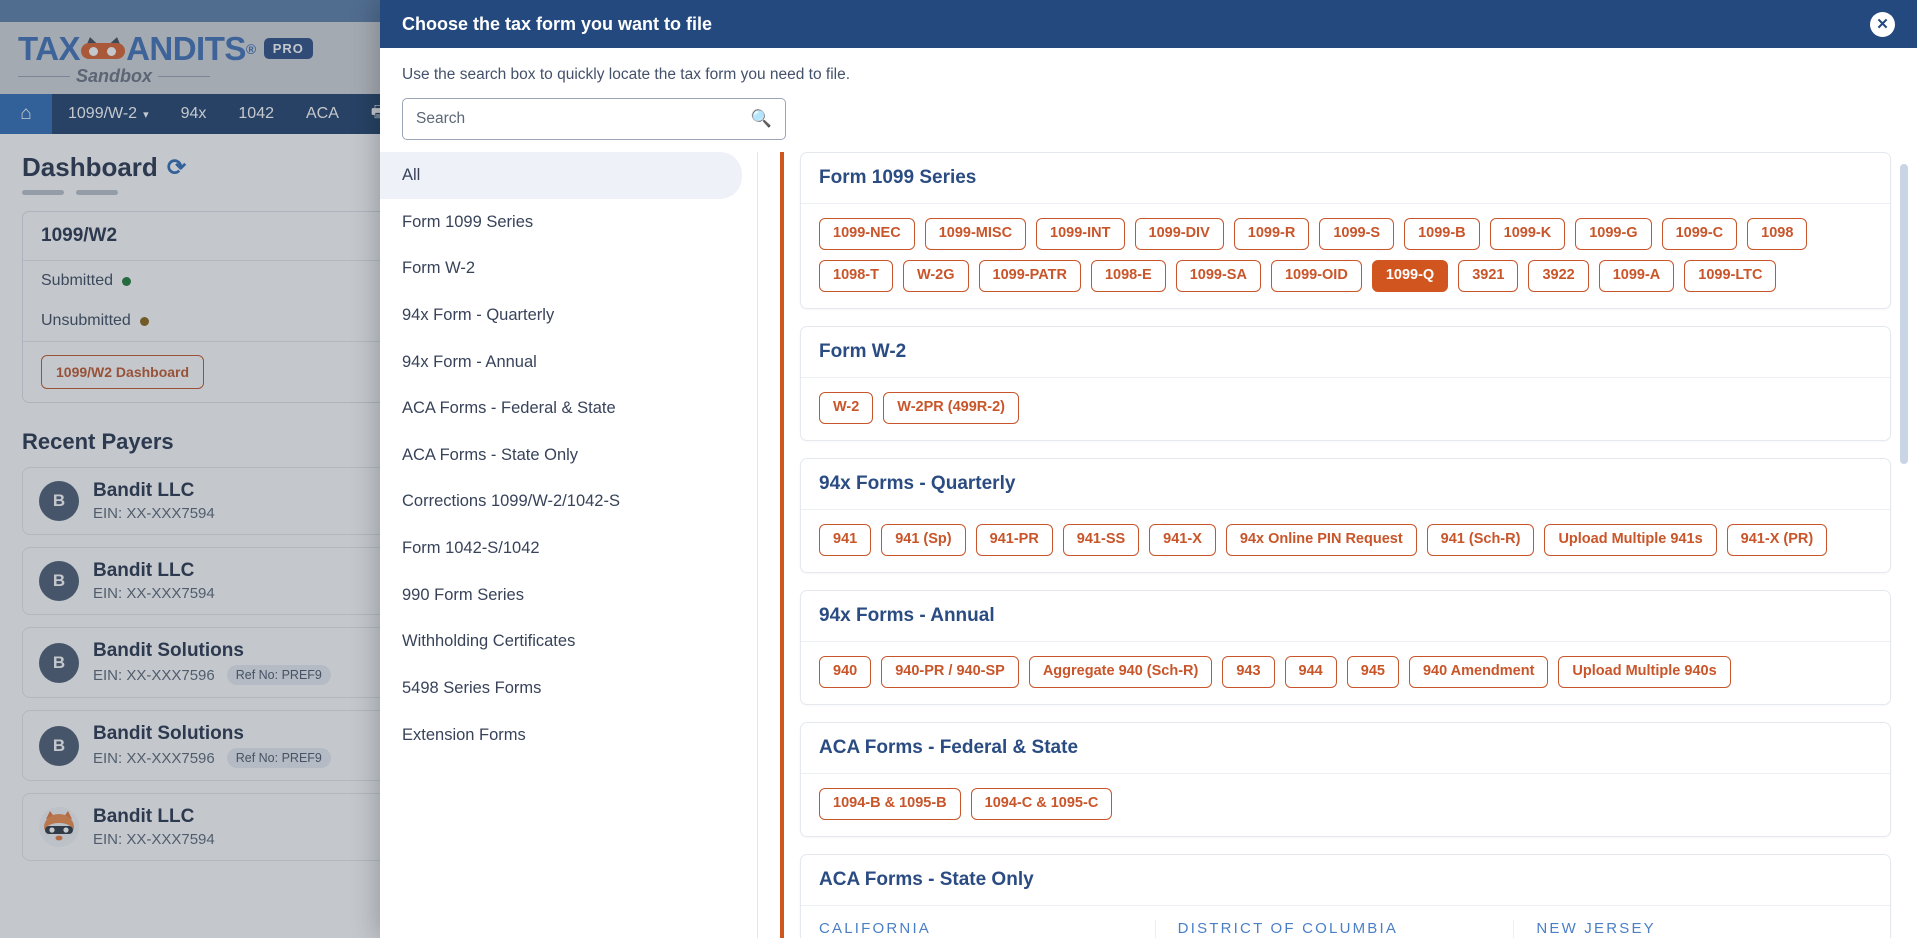 This screenshot has height=938, width=1917. I want to click on category-item-94x-annual: 94x Form - Annual, so click(568, 362).